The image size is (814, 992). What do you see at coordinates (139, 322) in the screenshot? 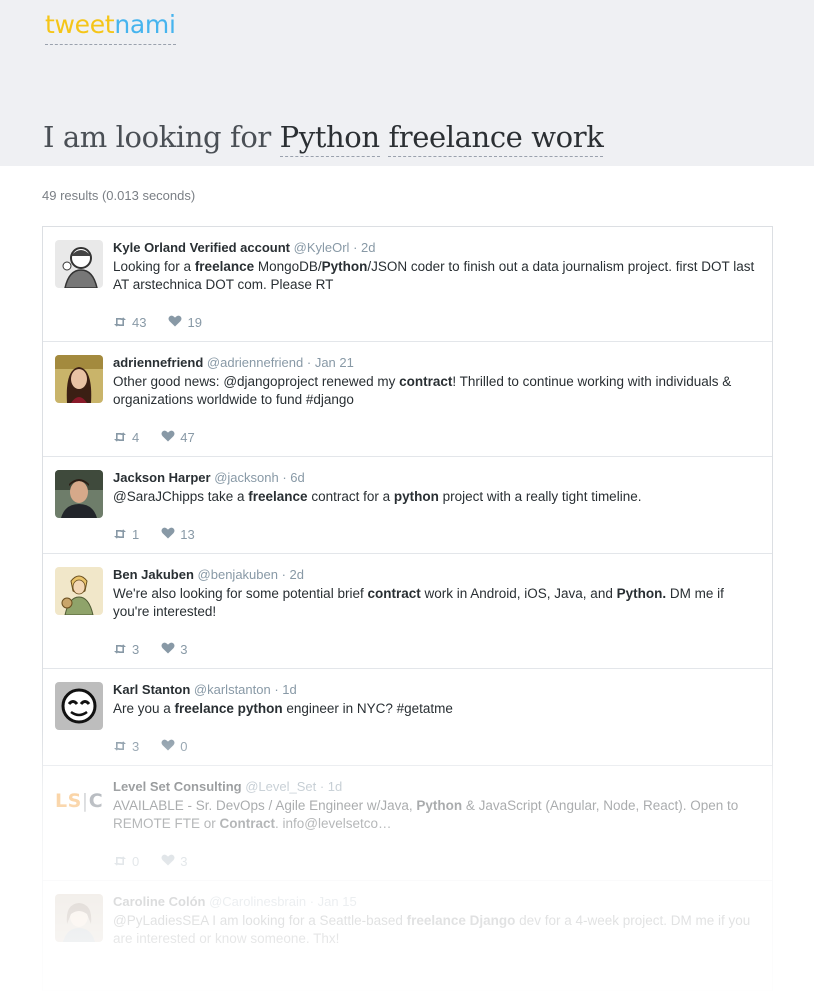
I see `retweet-count: 43` at bounding box center [139, 322].